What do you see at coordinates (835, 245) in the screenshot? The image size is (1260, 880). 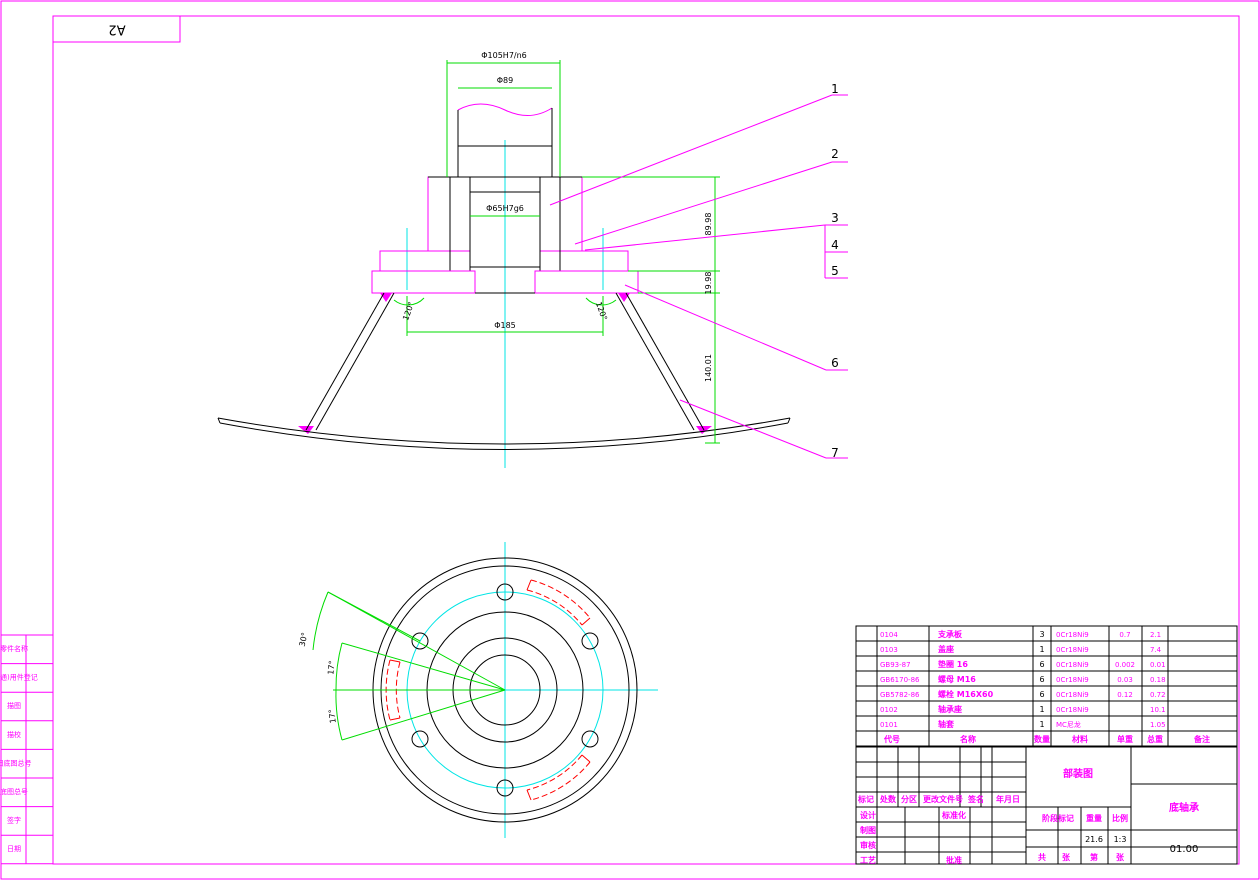 I see `balloon-4: 4` at bounding box center [835, 245].